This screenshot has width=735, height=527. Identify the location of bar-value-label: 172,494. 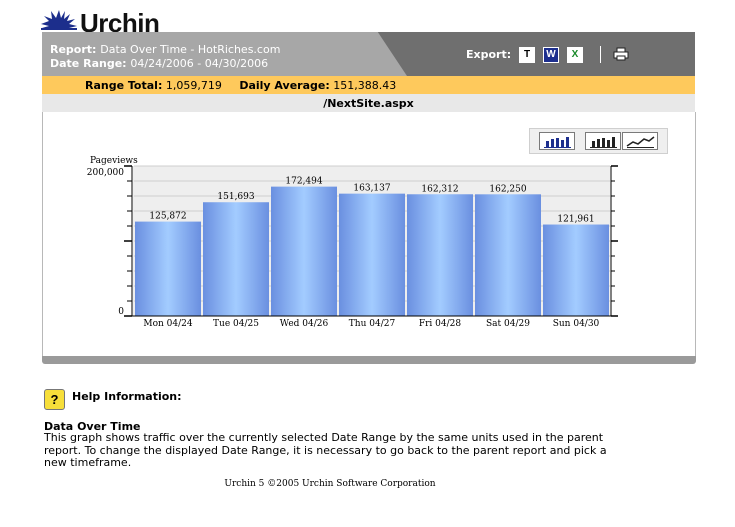
(303, 182).